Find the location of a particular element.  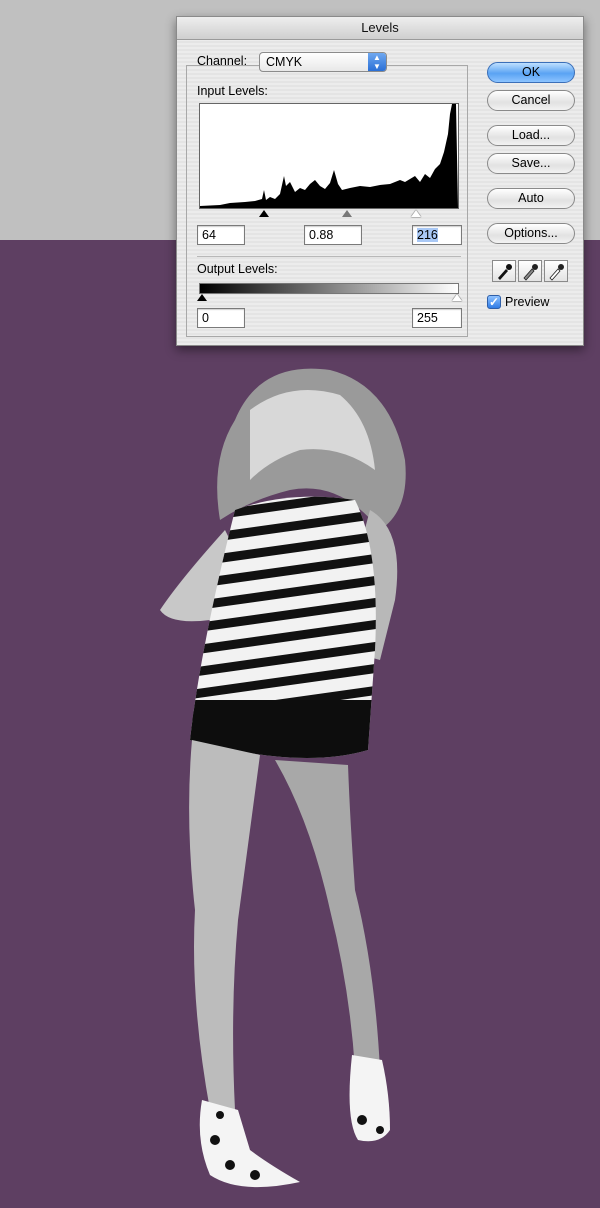

output-levels-label: Output Levels: is located at coordinates (237, 269).